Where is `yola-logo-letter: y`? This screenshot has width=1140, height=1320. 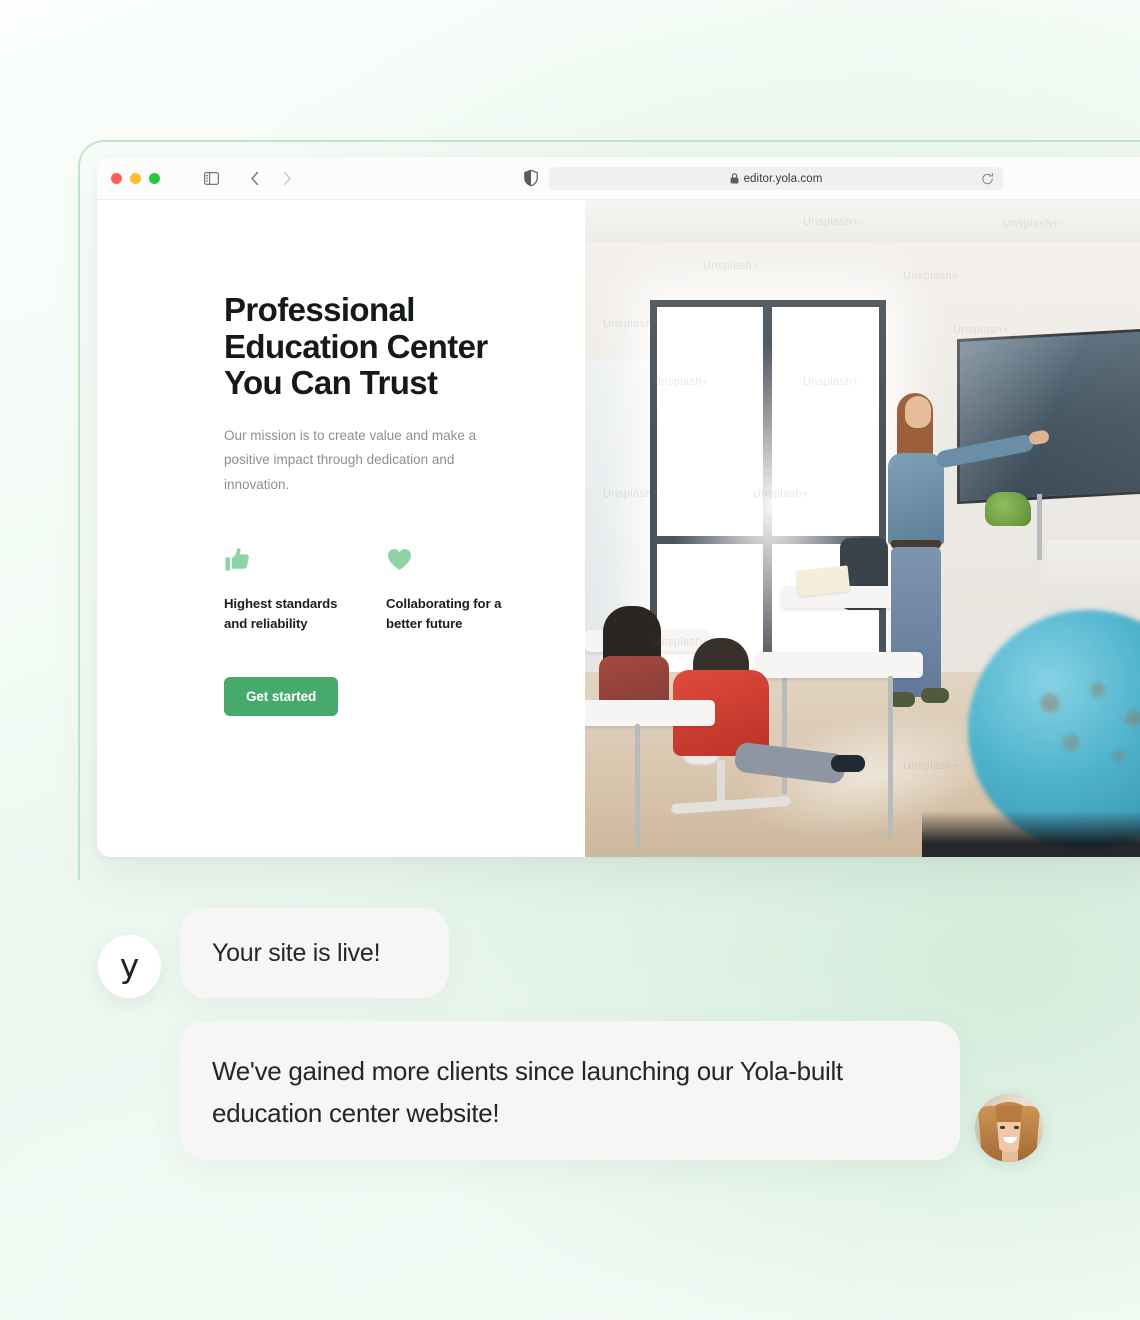 yola-logo-letter: y is located at coordinates (129, 965).